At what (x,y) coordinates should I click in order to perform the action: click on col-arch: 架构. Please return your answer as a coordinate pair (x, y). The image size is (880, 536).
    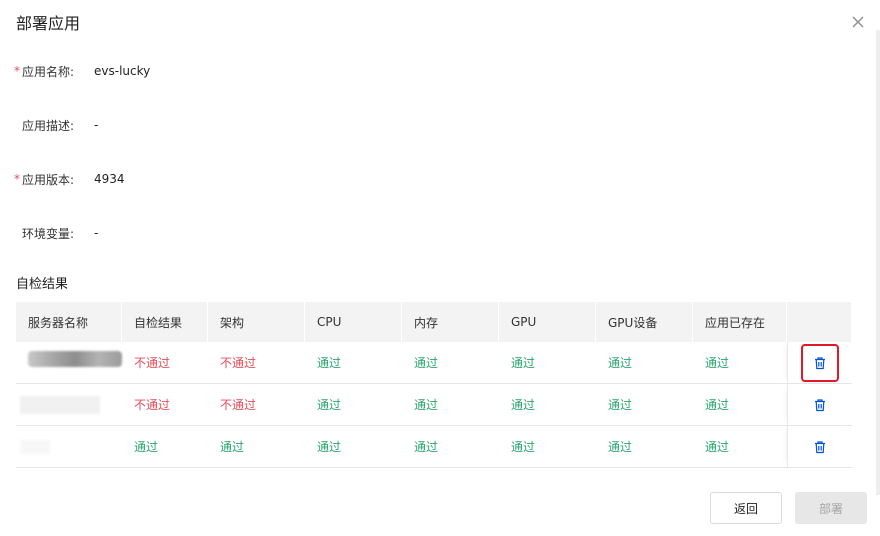
    Looking at the image, I should click on (256, 322).